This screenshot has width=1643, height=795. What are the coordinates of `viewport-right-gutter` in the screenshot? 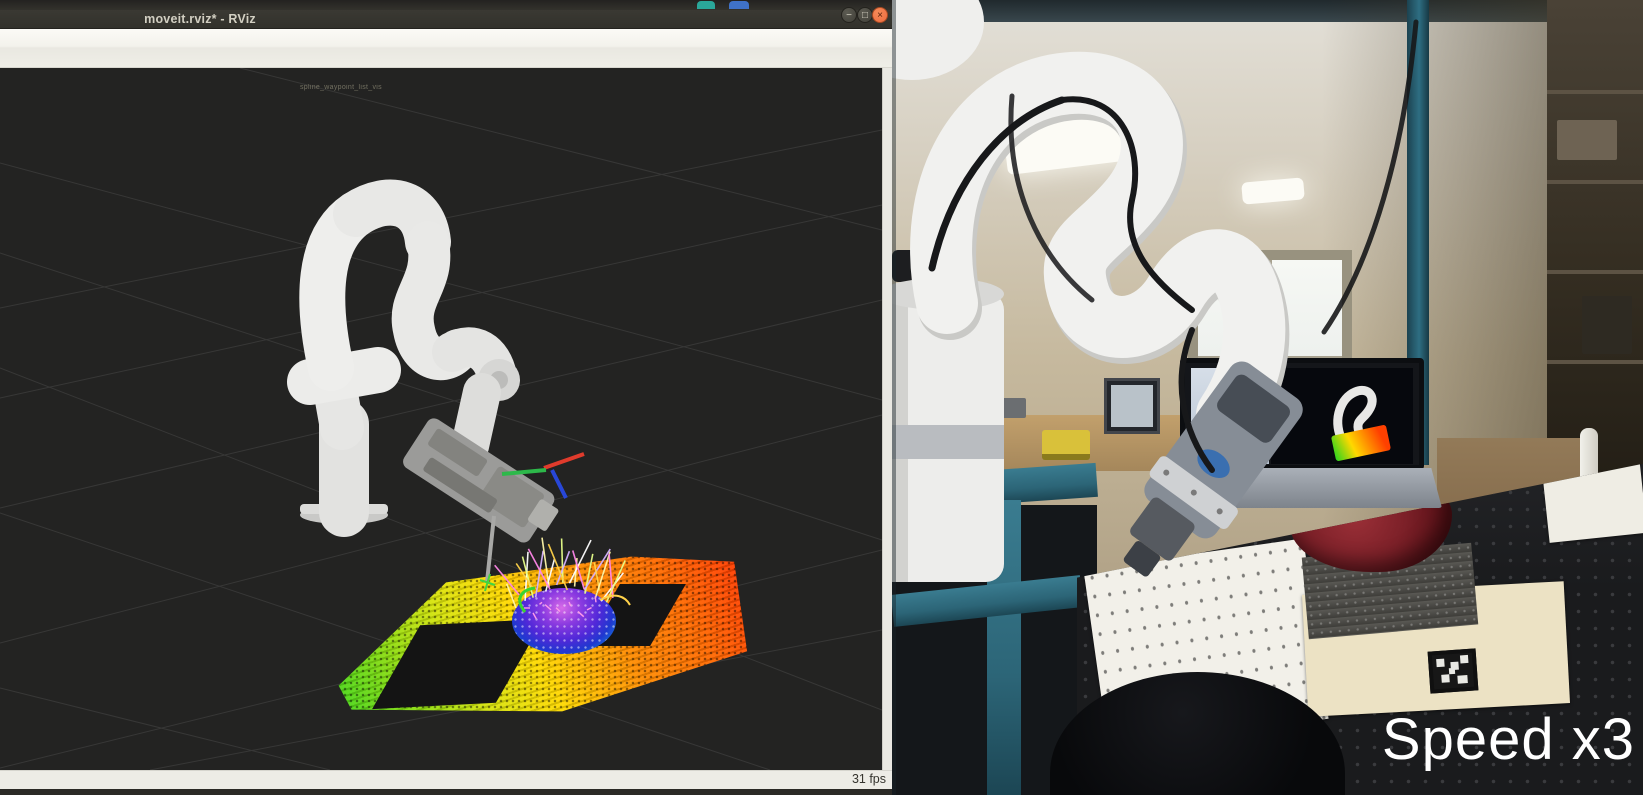 It's located at (887, 419).